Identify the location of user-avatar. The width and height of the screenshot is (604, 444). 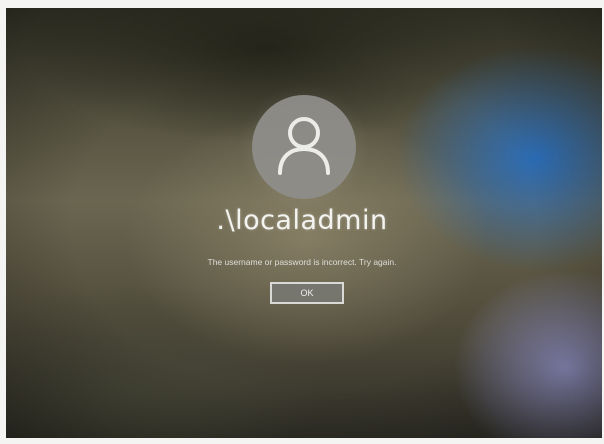
(304, 147).